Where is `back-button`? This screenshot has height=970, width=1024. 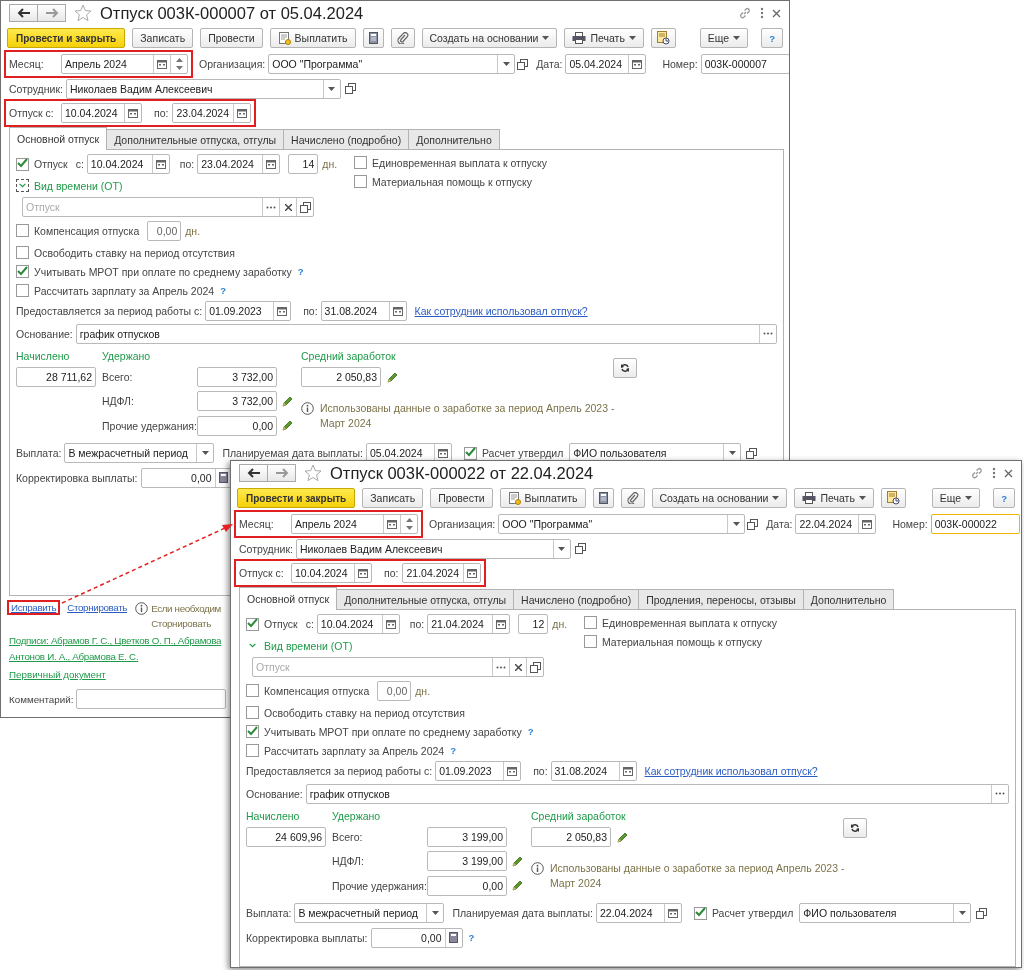 back-button is located at coordinates (23, 13).